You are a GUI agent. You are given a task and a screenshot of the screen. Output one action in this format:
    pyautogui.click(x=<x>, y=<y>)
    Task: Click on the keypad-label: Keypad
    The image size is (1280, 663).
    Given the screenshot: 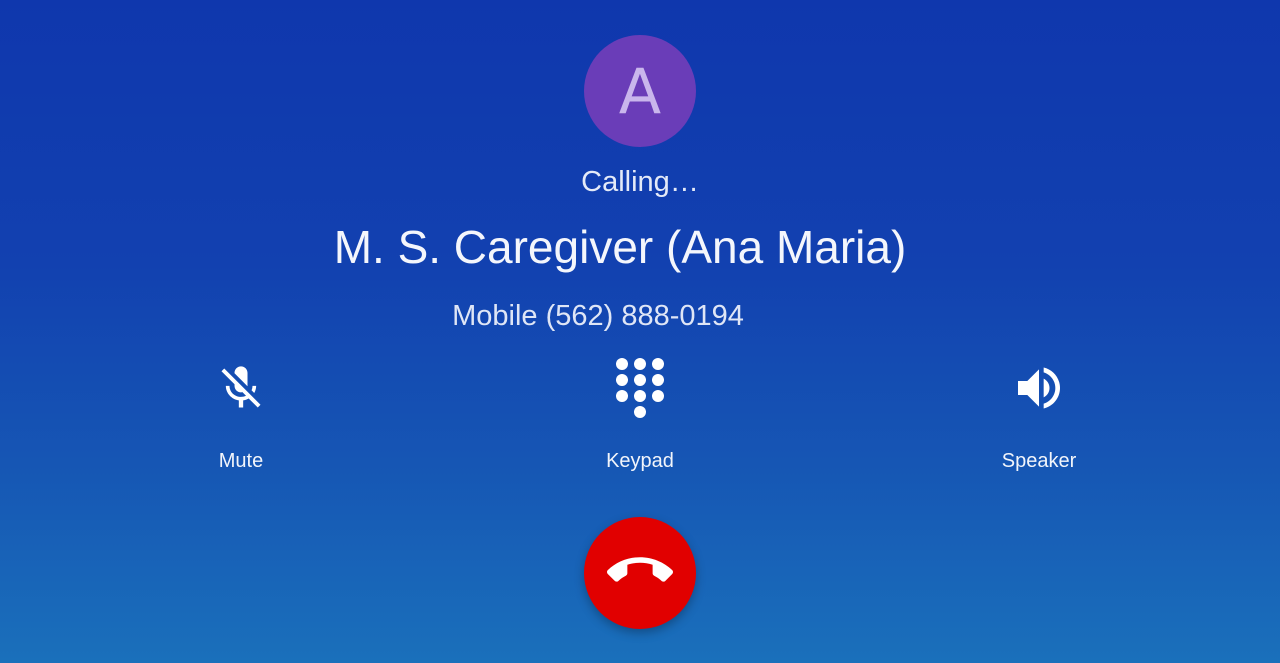 What is the action you would take?
    pyautogui.click(x=640, y=461)
    